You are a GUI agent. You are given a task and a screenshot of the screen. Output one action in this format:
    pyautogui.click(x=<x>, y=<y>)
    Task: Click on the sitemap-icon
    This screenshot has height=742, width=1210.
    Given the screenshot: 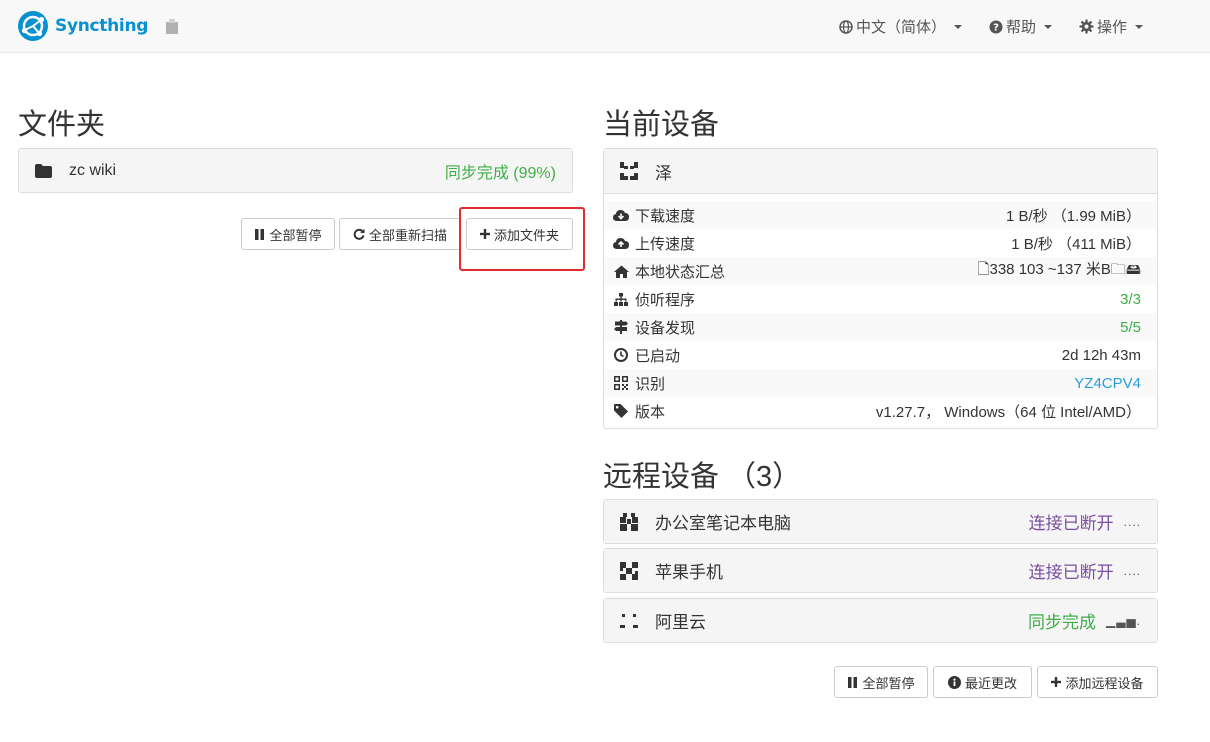 What is the action you would take?
    pyautogui.click(x=621, y=299)
    